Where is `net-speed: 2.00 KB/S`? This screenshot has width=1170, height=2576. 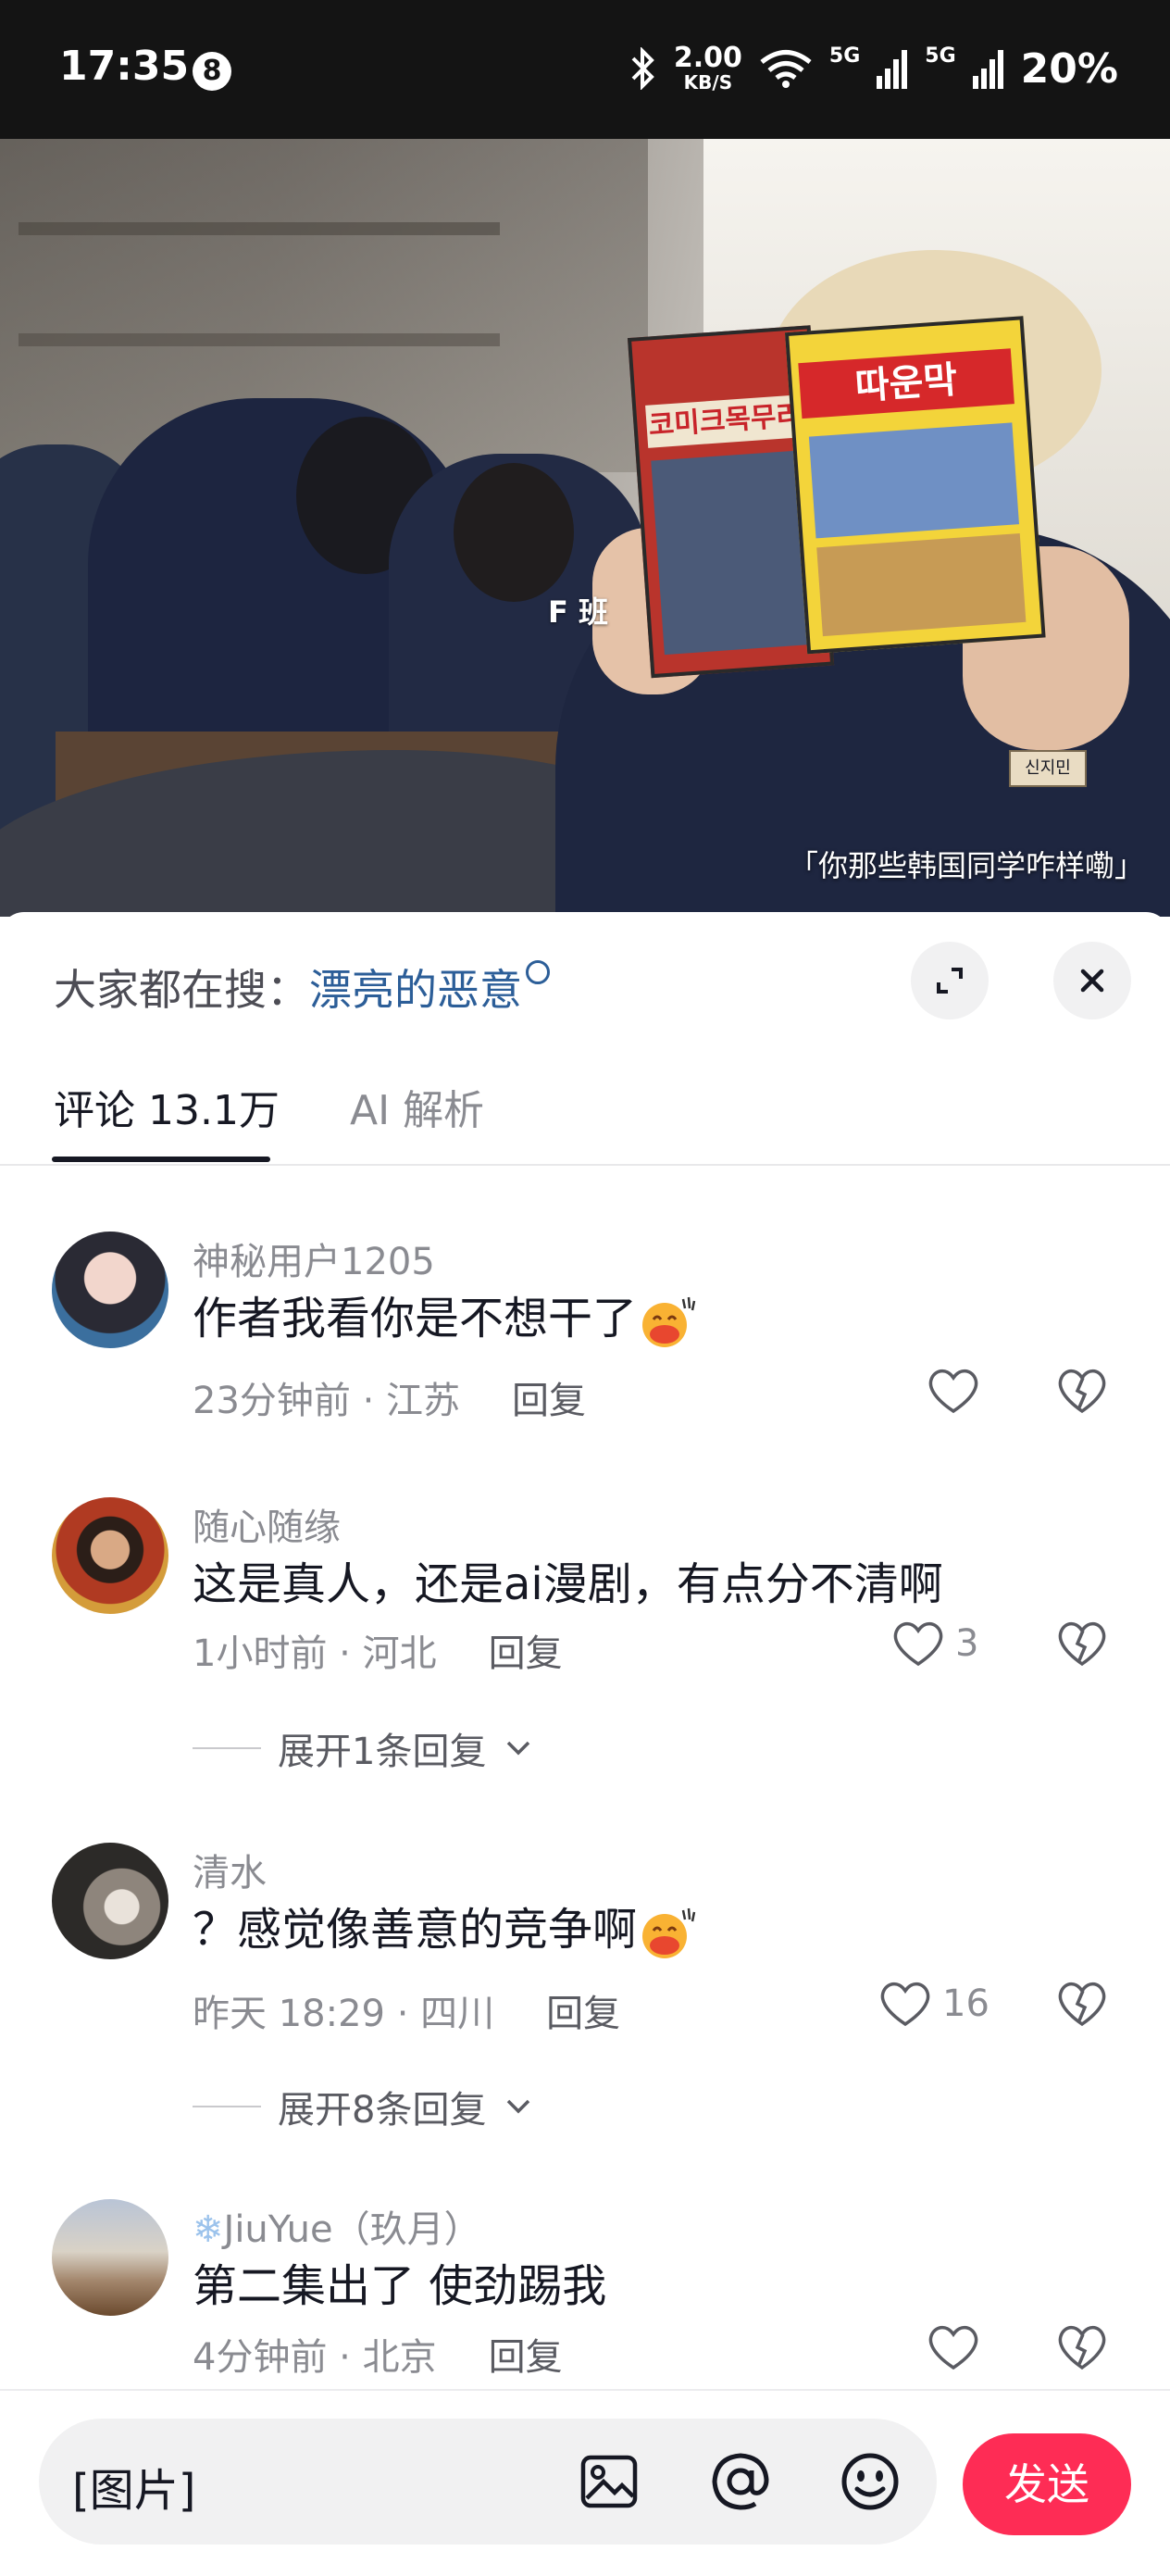
net-speed: 2.00 KB/S is located at coordinates (707, 68).